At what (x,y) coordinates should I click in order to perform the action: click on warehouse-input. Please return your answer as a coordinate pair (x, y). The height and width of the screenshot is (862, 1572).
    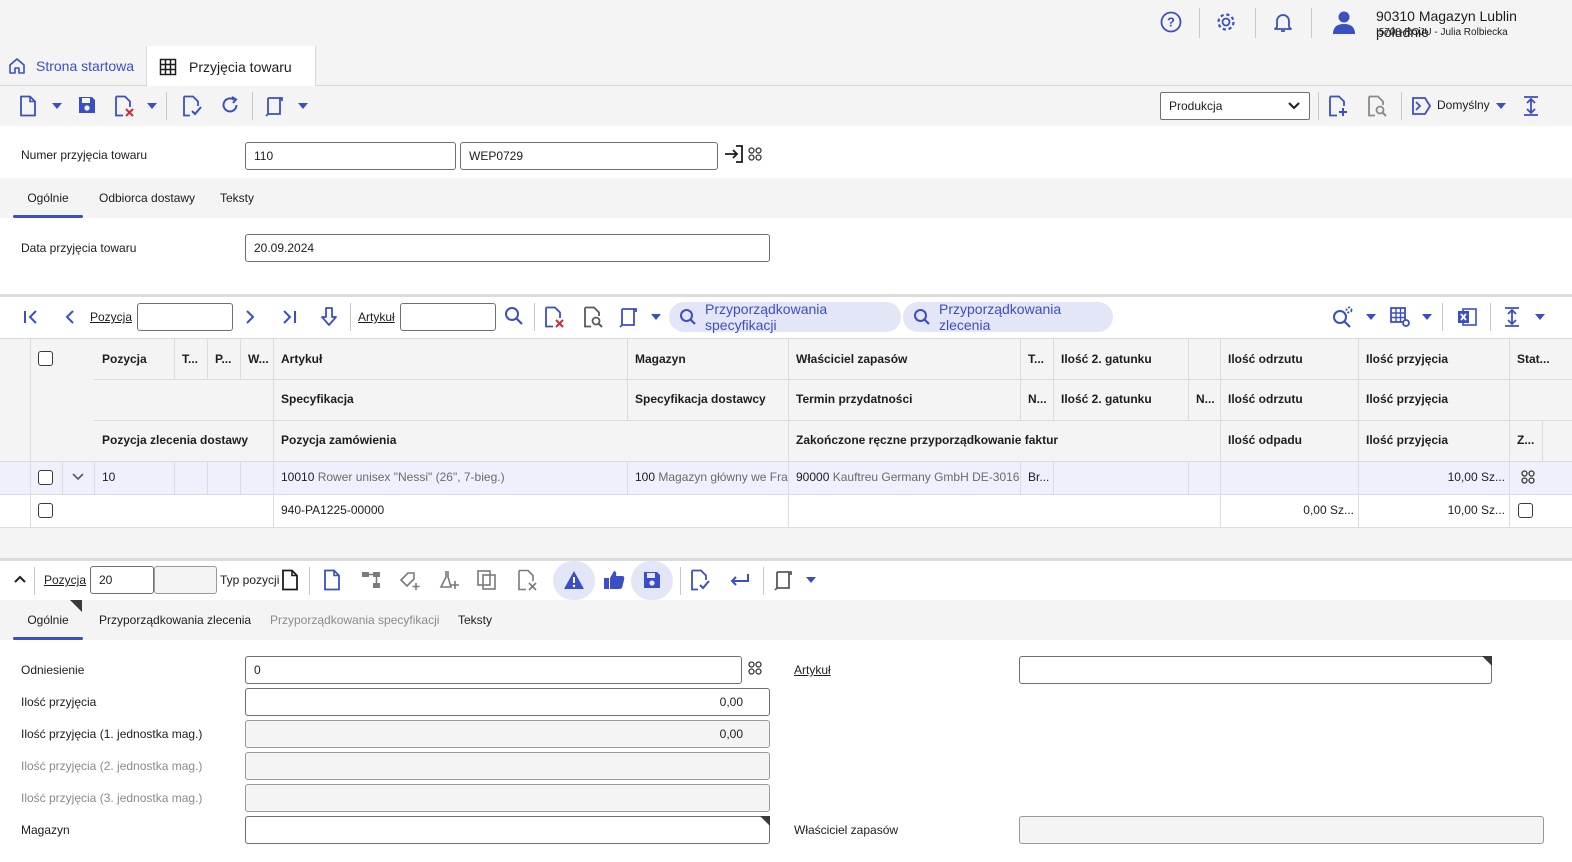
    Looking at the image, I should click on (507, 830).